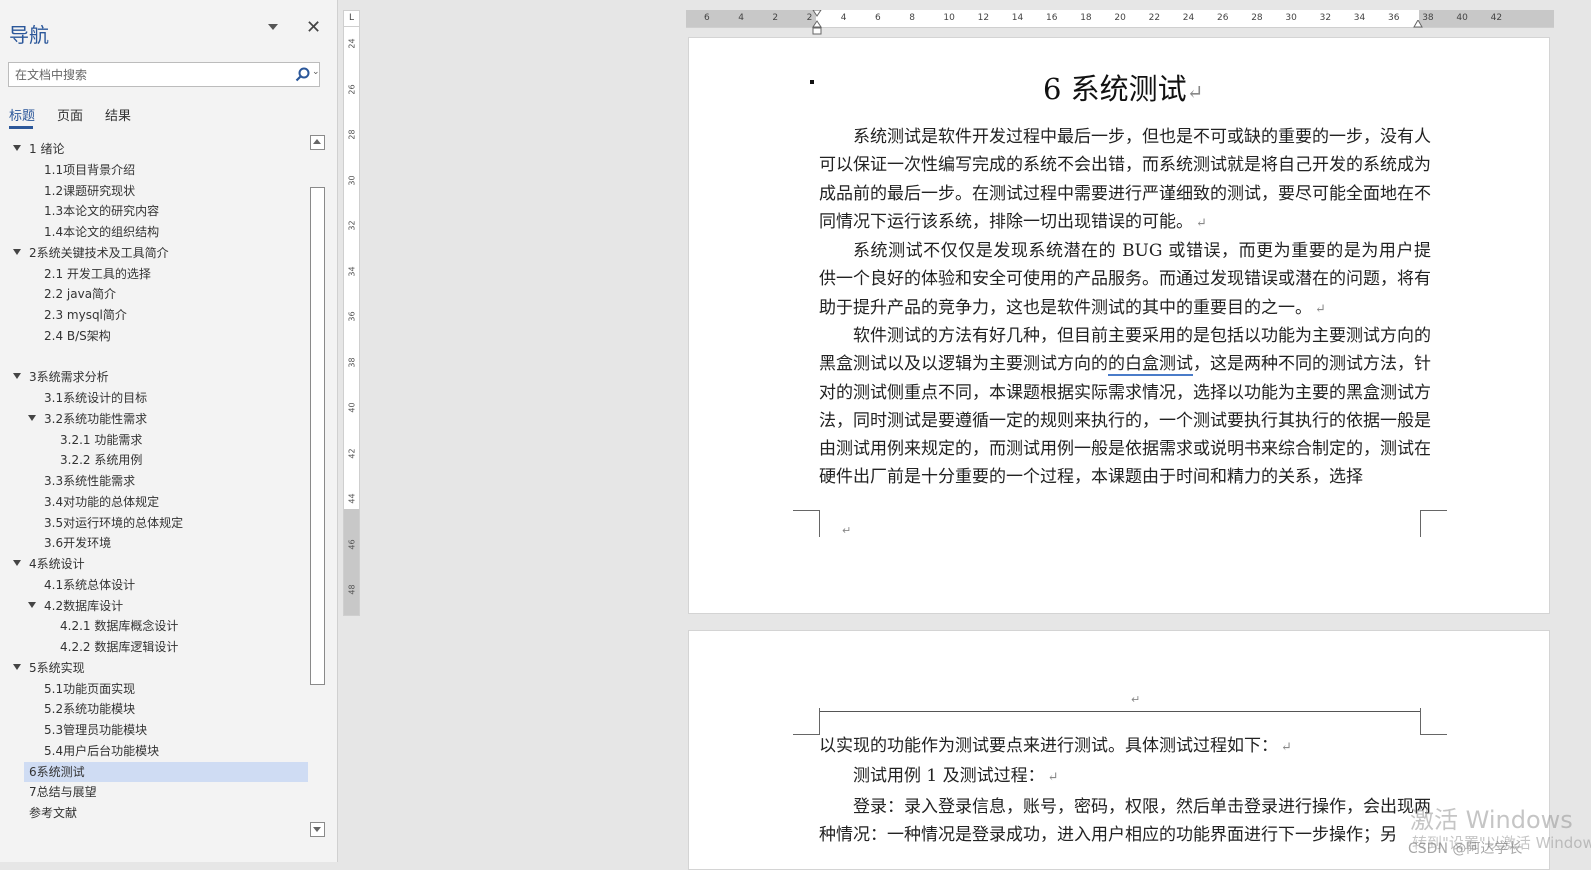 The height and width of the screenshot is (870, 1591). What do you see at coordinates (160, 668) in the screenshot?
I see `outline-item: 5系统实现` at bounding box center [160, 668].